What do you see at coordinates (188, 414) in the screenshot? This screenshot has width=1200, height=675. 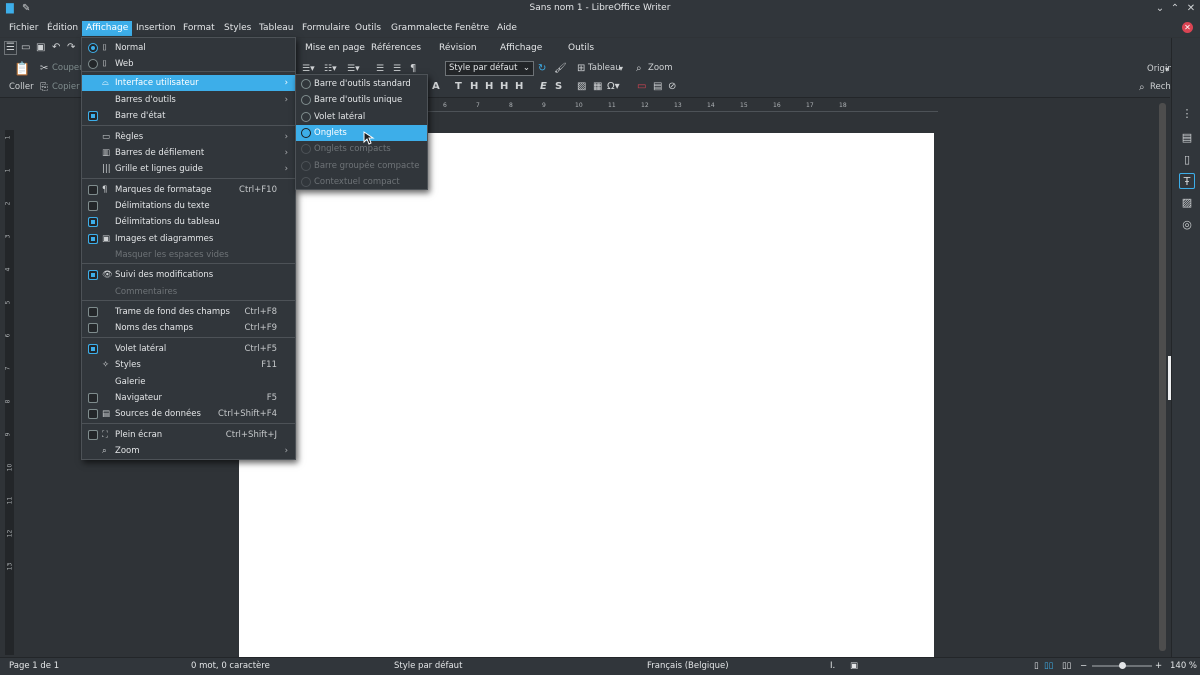 I see `view-menu-item: ▤ Sources de données Ctrl+Shift+F4` at bounding box center [188, 414].